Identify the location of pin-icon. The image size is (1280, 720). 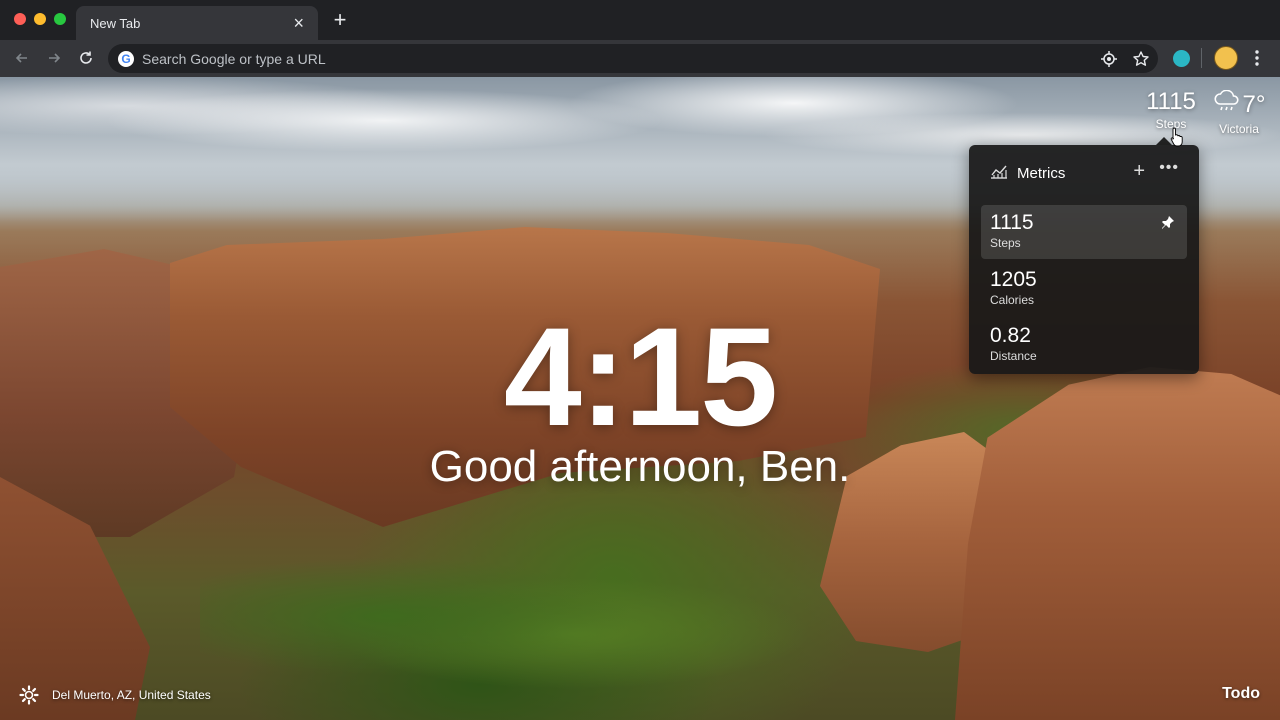
(1168, 222).